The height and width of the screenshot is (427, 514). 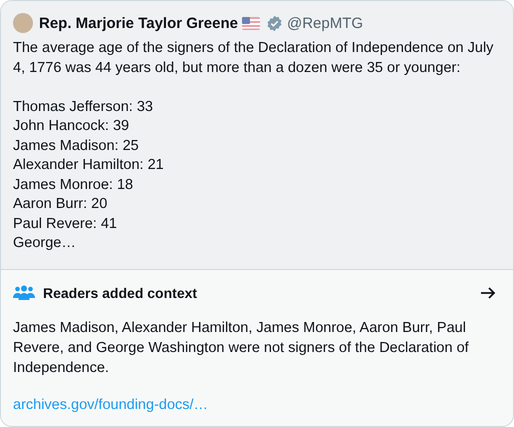 What do you see at coordinates (253, 58) in the screenshot?
I see `post-text: The average age of the signers of the Declaration of Independence on July 4, 1776 was 44 years old, but more than a dozen were 35 or younger:` at bounding box center [253, 58].